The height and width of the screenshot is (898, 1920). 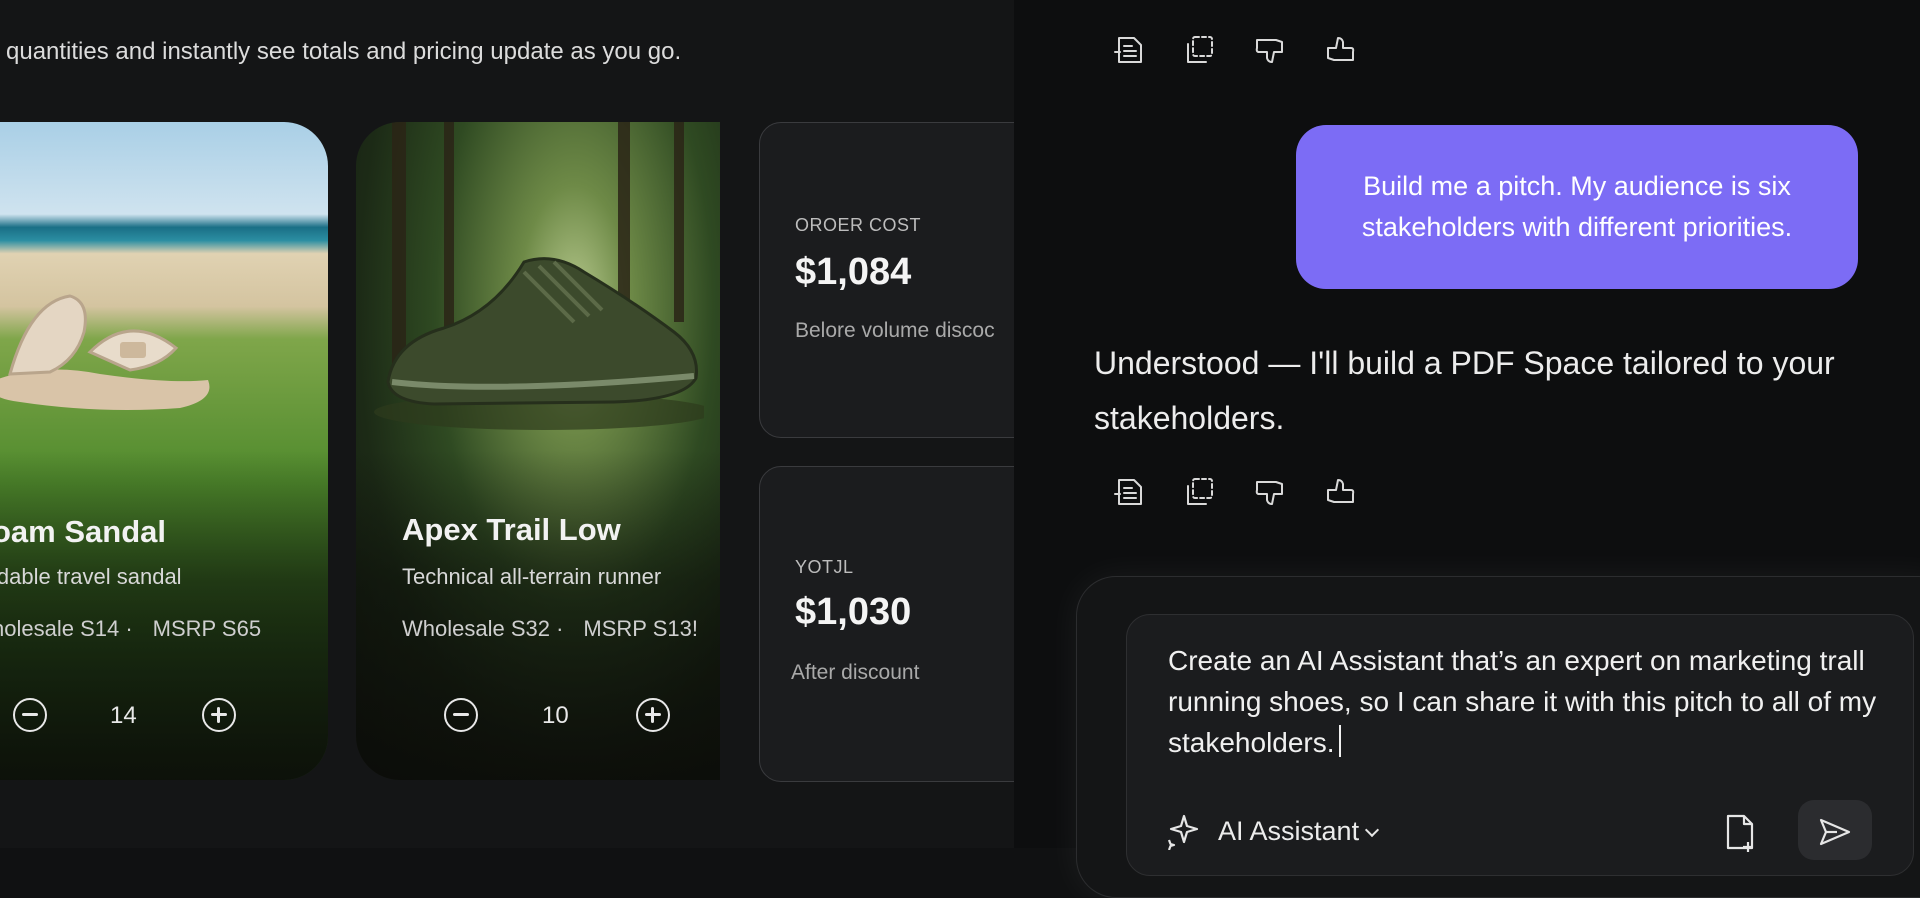 What do you see at coordinates (1740, 833) in the screenshot?
I see `attach-file-icon` at bounding box center [1740, 833].